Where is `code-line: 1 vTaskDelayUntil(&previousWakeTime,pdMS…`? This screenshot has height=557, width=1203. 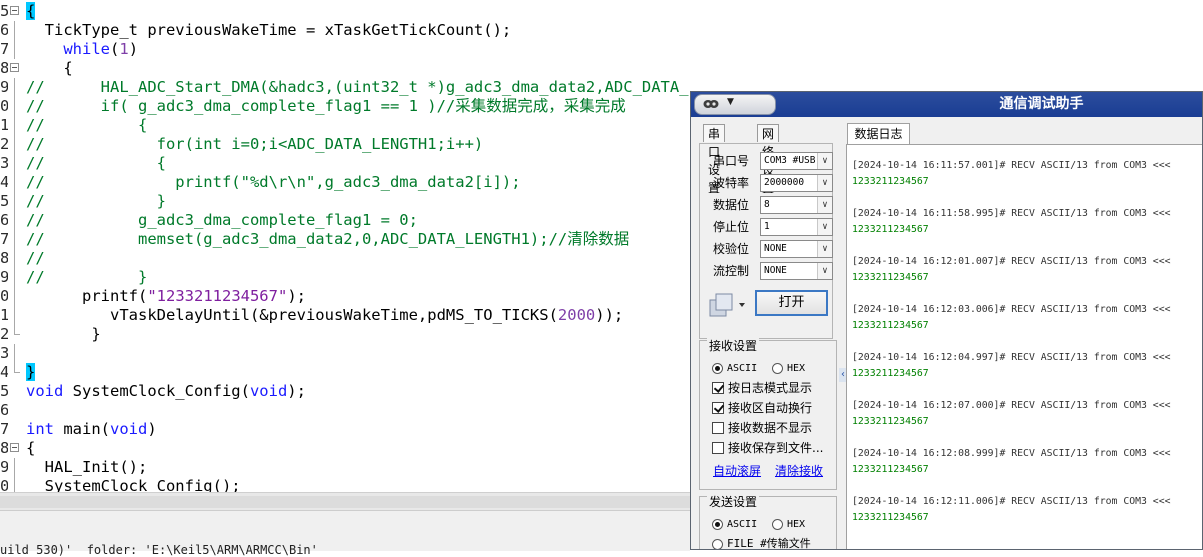
code-line: 1 vTaskDelayUntil(&previousWakeTime,pdMS… is located at coordinates (345, 315).